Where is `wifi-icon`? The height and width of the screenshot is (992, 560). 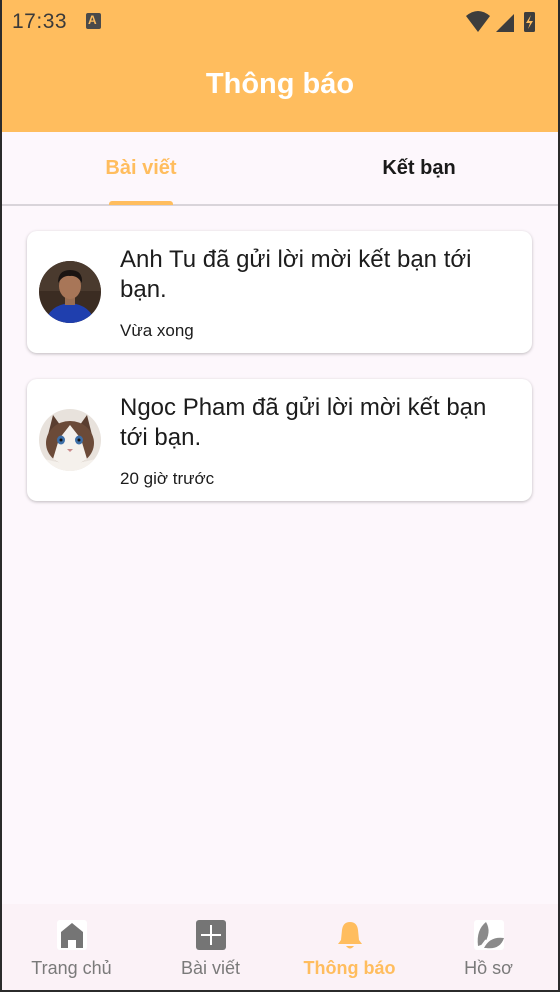 wifi-icon is located at coordinates (478, 21).